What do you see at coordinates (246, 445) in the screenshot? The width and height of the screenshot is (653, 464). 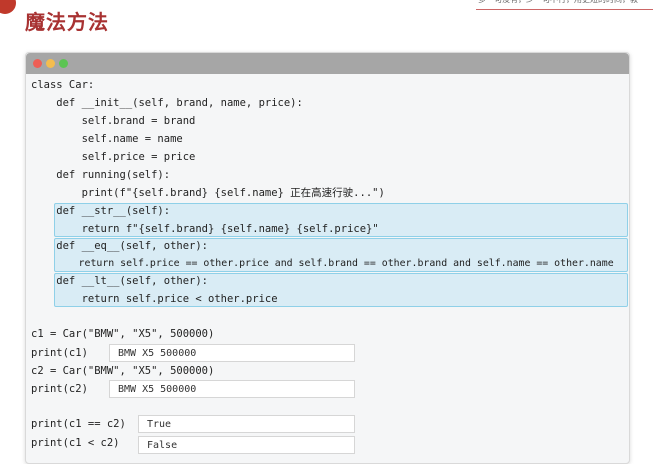 I see `output-box: False` at bounding box center [246, 445].